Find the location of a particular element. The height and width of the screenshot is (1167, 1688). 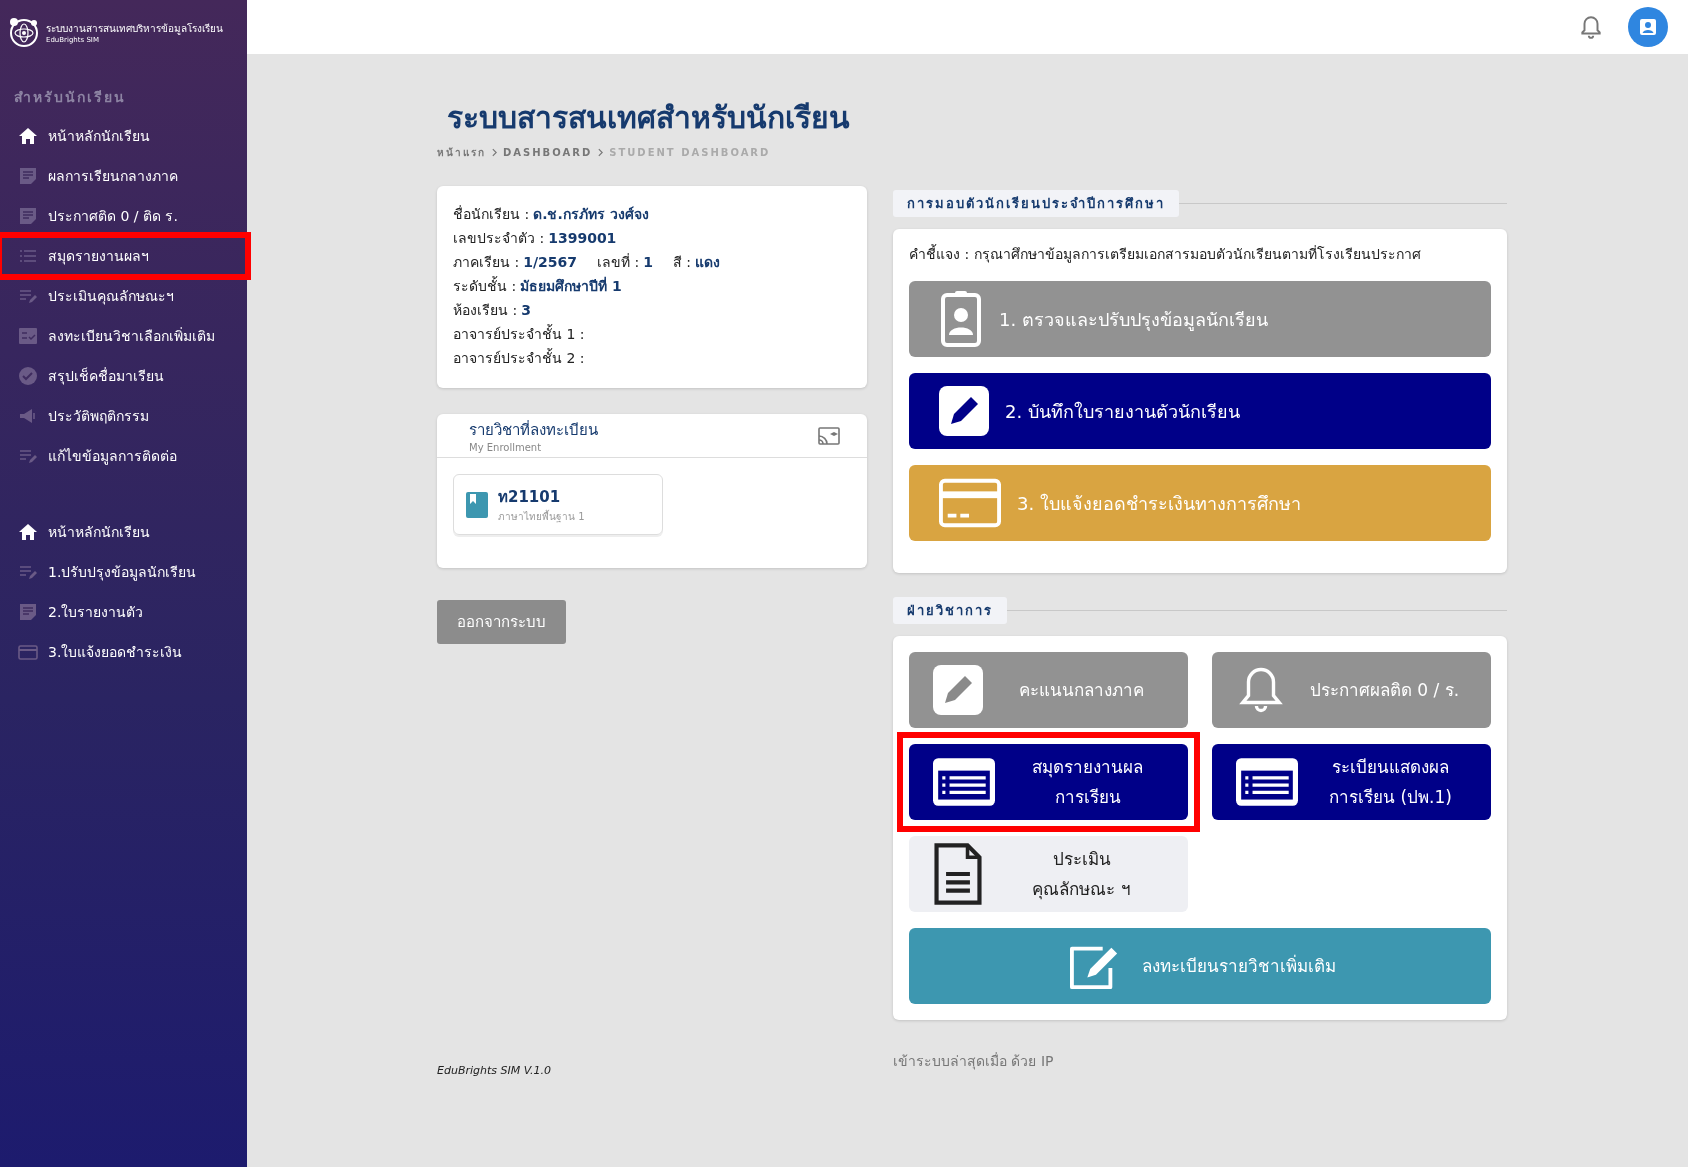

version-label: EduBrights SIM V.1.0 is located at coordinates (494, 1070).